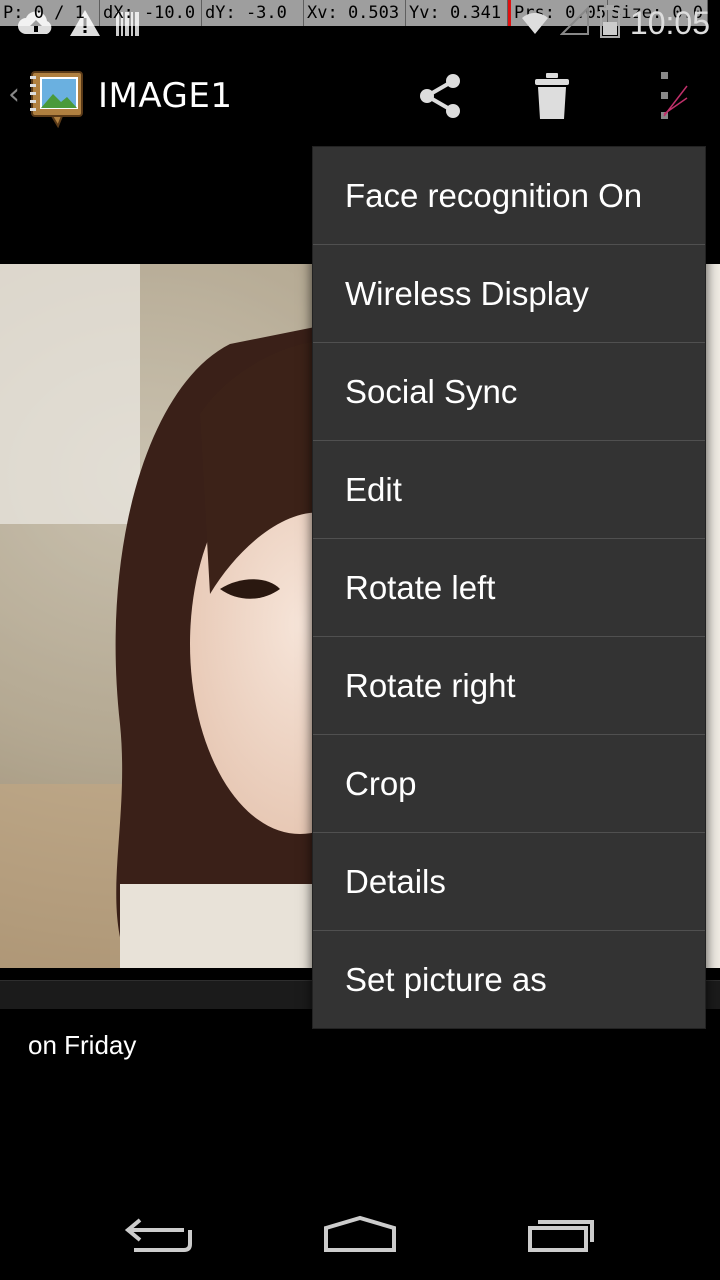 The width and height of the screenshot is (720, 1280). Describe the element at coordinates (509, 784) in the screenshot. I see `menu-item-crop: Crop` at that location.